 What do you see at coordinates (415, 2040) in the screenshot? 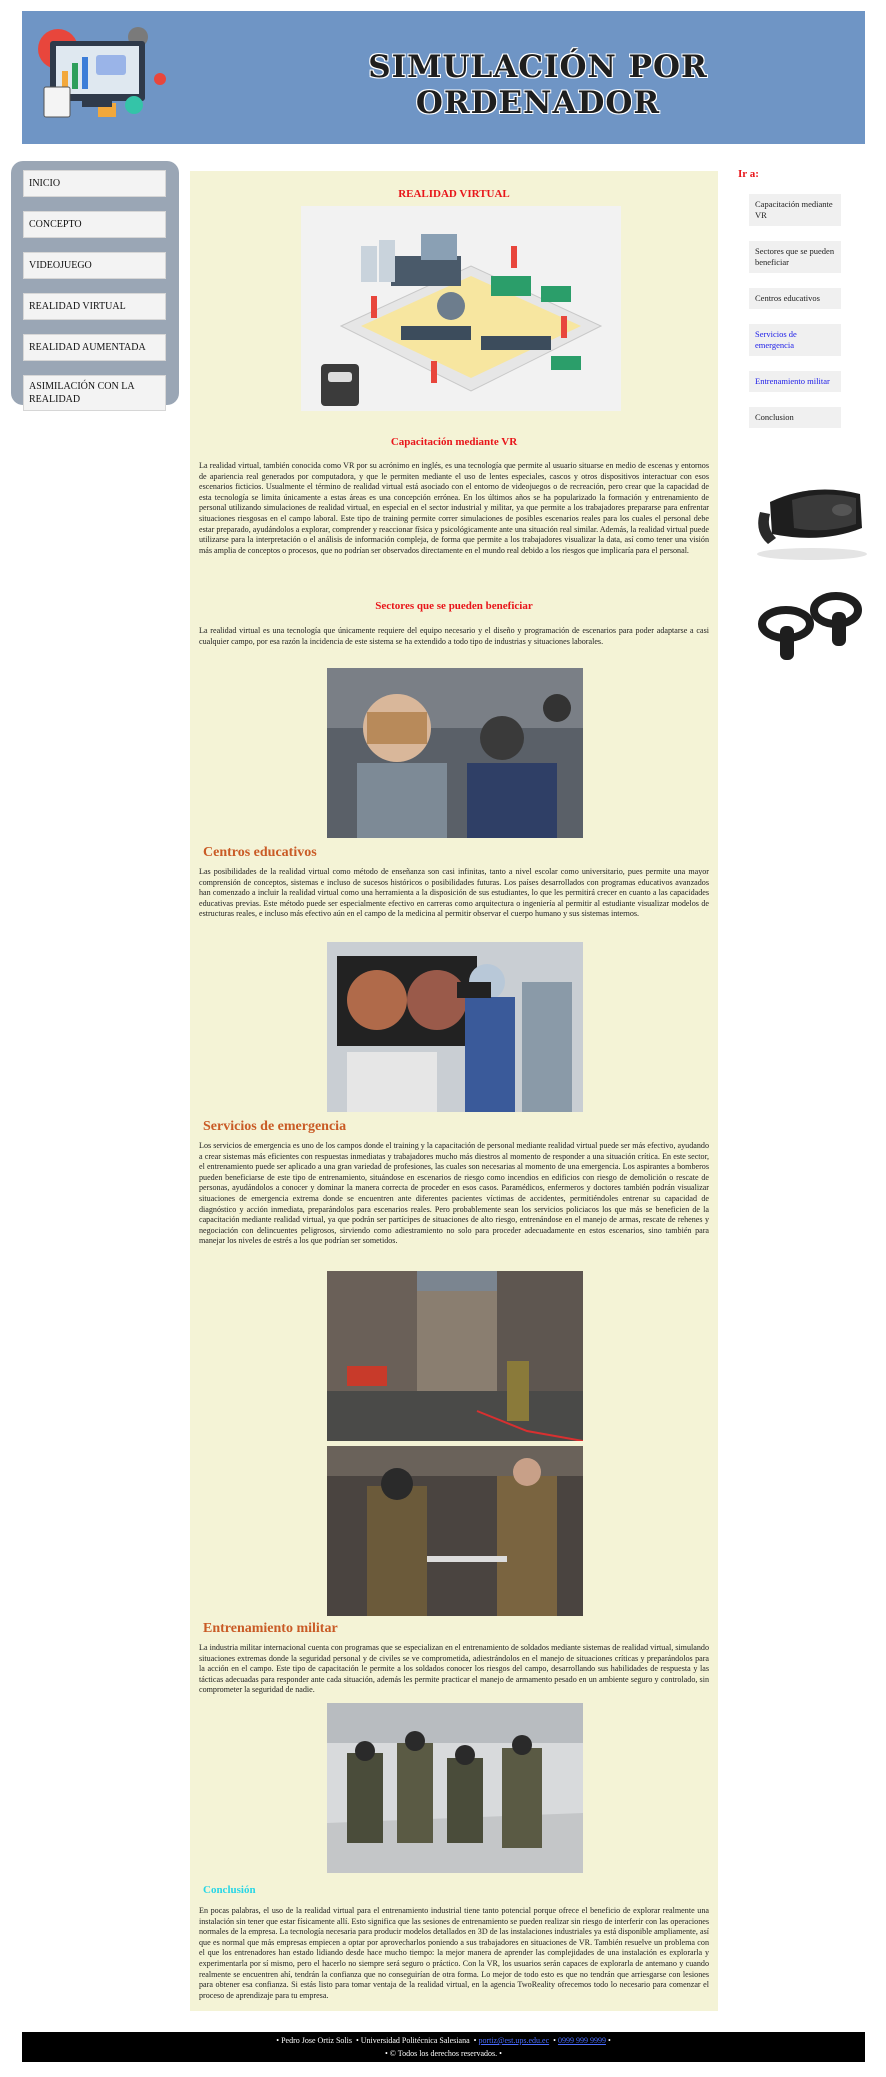
I see `footer-university: Universidad Politécnica Salesiana` at bounding box center [415, 2040].